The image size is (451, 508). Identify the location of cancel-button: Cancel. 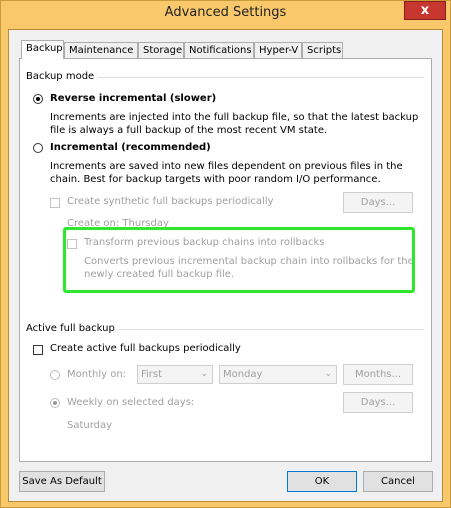
(398, 481).